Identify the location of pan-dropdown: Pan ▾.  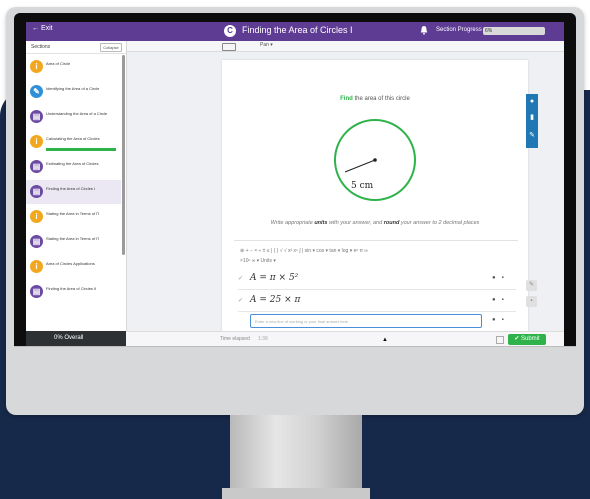
(266, 45).